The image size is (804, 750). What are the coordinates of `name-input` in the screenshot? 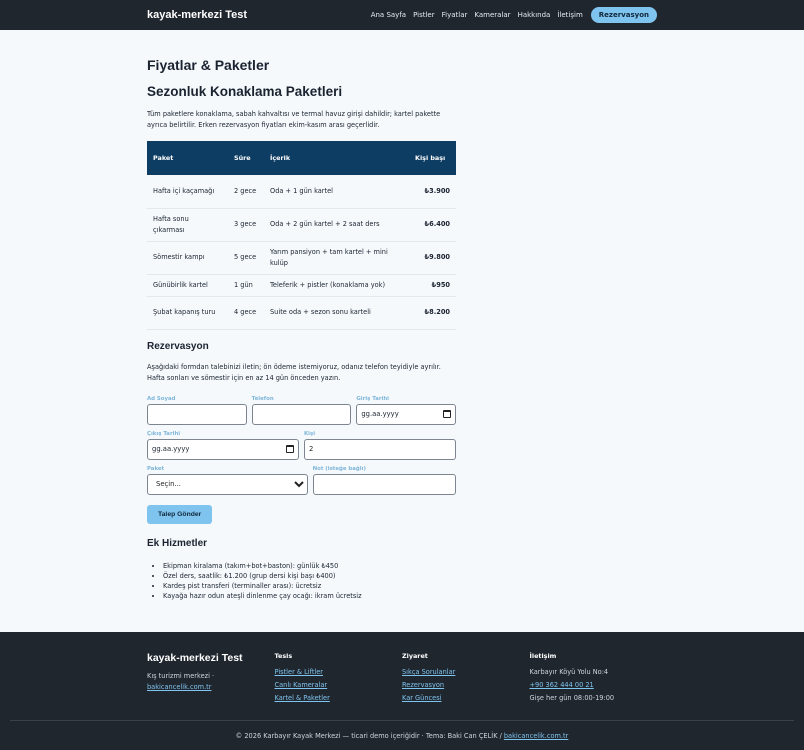 It's located at (197, 414).